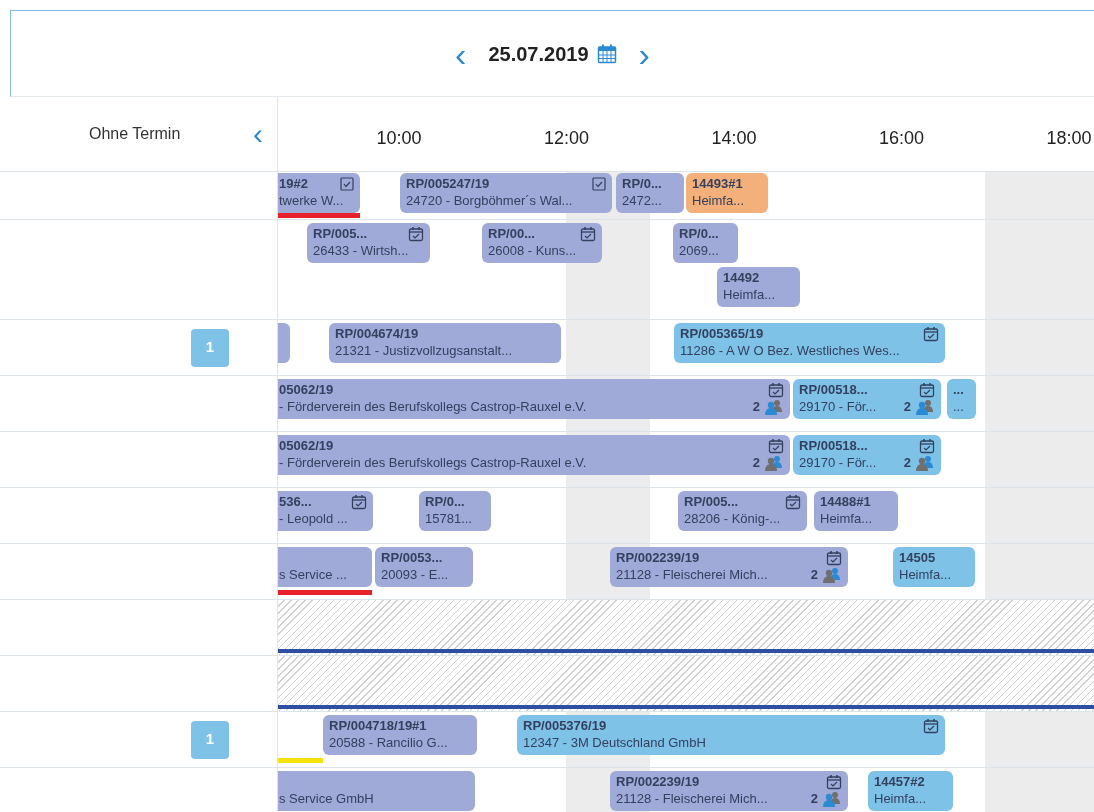  I want to click on time-label: 12:00, so click(566, 138).